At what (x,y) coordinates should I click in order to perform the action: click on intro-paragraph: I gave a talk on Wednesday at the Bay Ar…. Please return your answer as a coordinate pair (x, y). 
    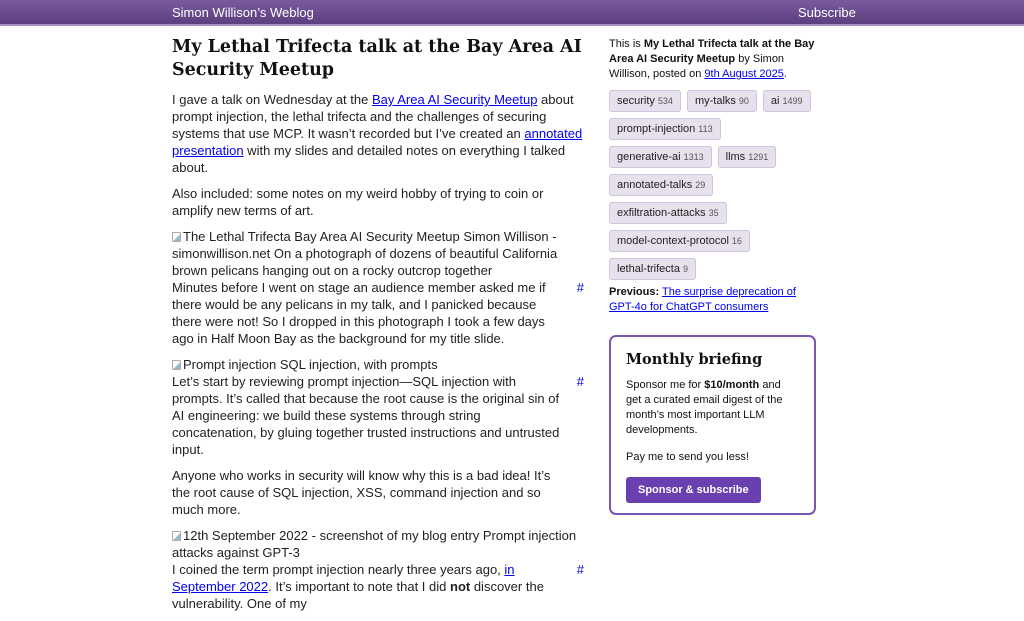
    Looking at the image, I should click on (378, 133).